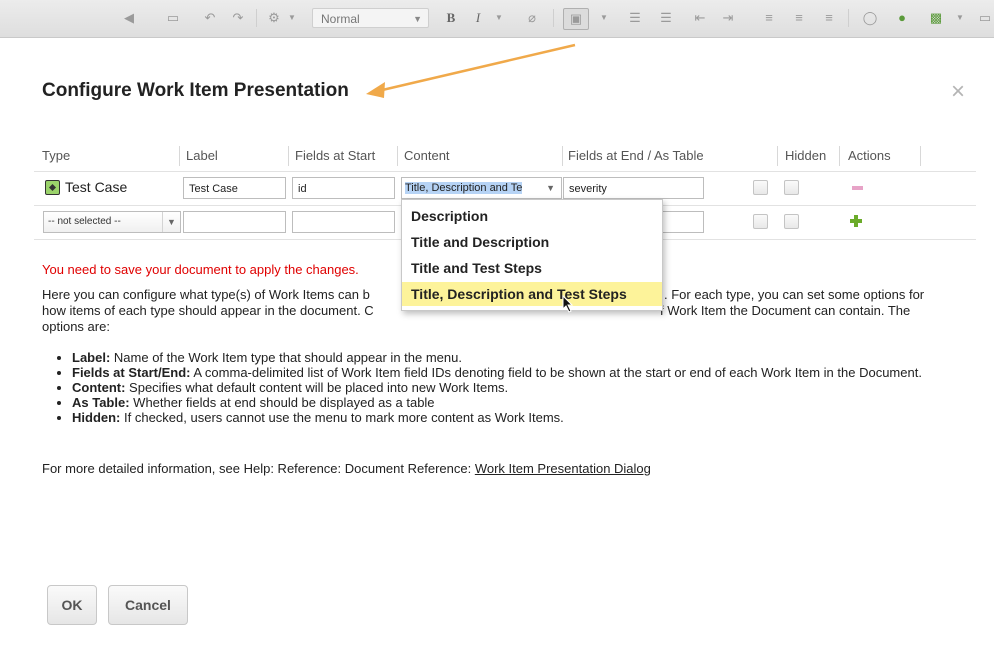 This screenshot has height=664, width=994. Describe the element at coordinates (52, 187) in the screenshot. I see `test-case-icon` at that location.